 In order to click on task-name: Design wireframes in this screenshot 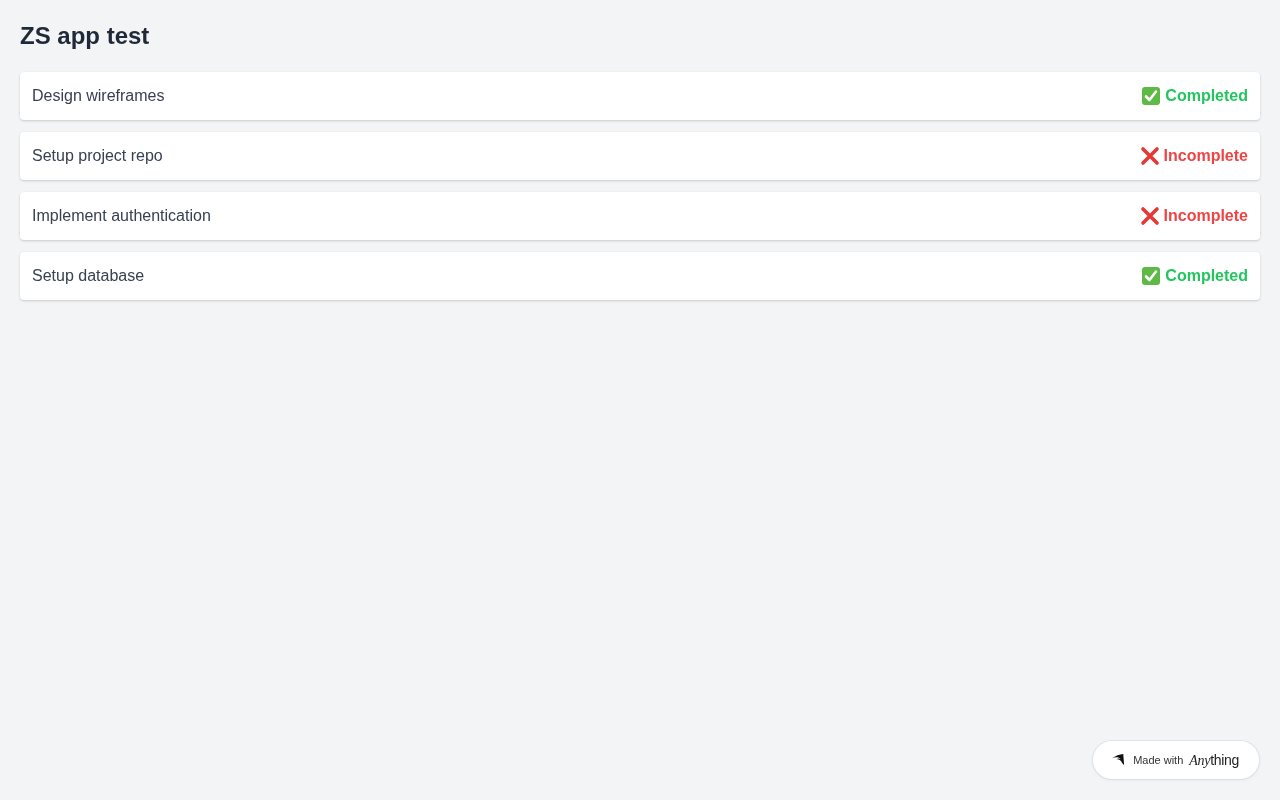, I will do `click(98, 96)`.